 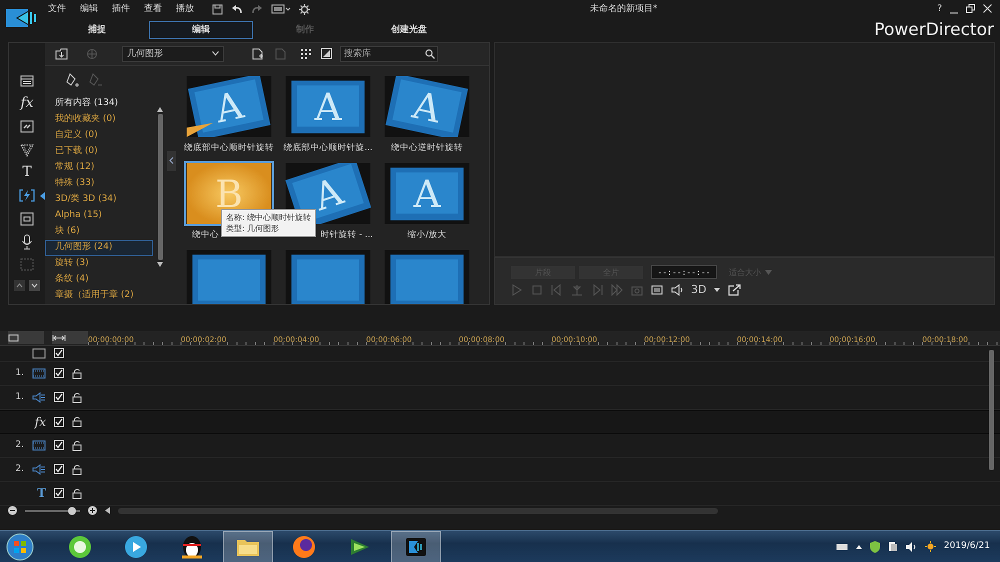 What do you see at coordinates (500, 354) in the screenshot?
I see `timeline-track` at bounding box center [500, 354].